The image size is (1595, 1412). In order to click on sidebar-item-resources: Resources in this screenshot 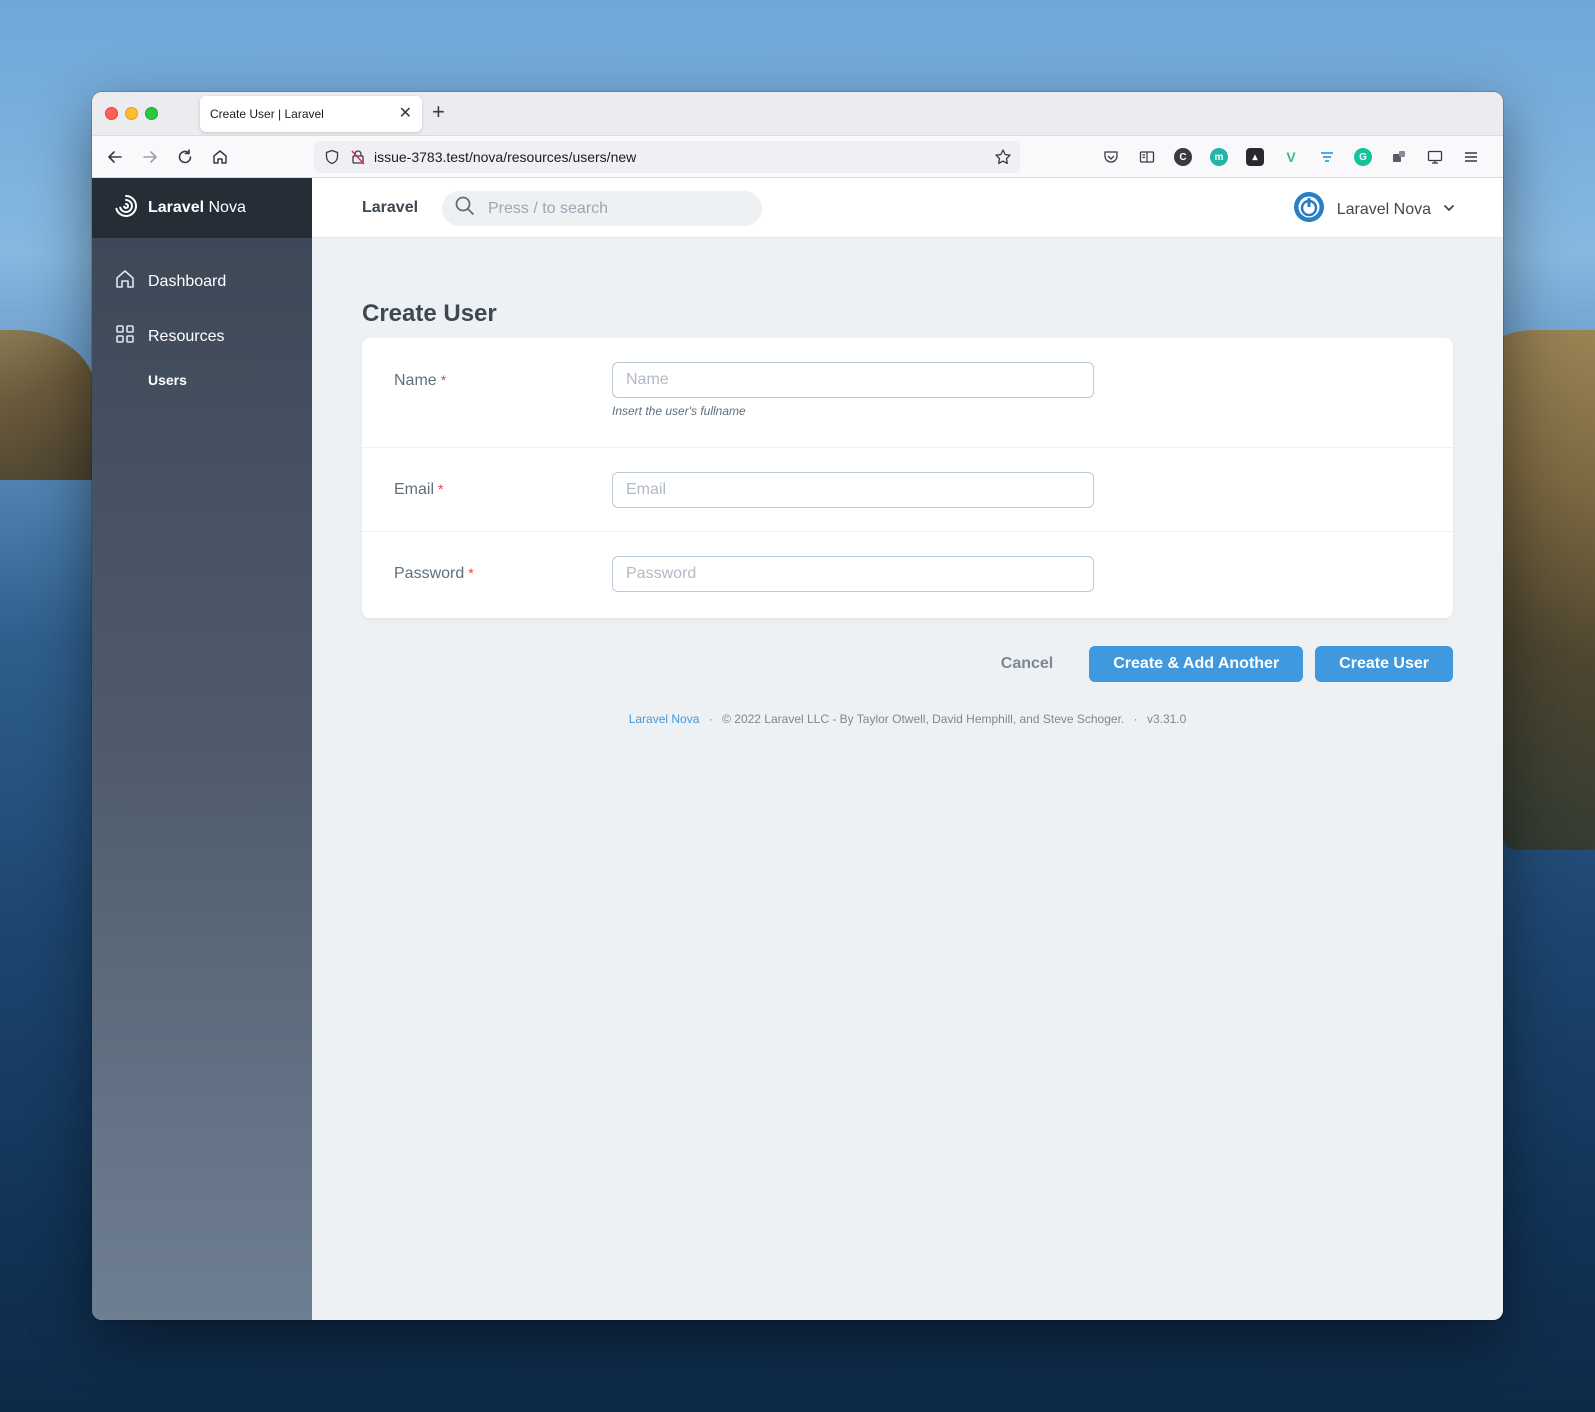, I will do `click(202, 336)`.